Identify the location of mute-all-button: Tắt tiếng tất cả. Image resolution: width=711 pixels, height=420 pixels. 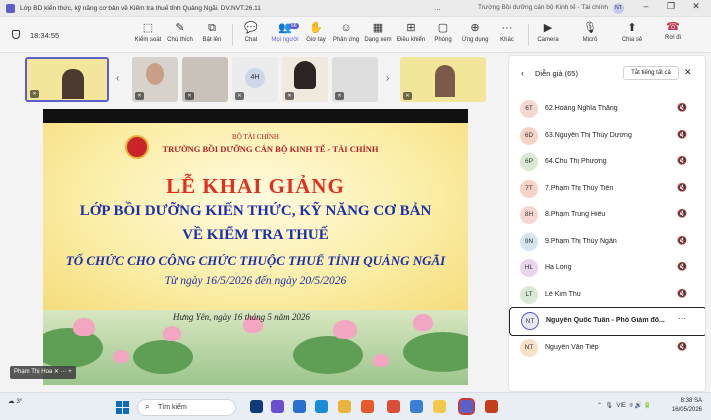
(651, 73).